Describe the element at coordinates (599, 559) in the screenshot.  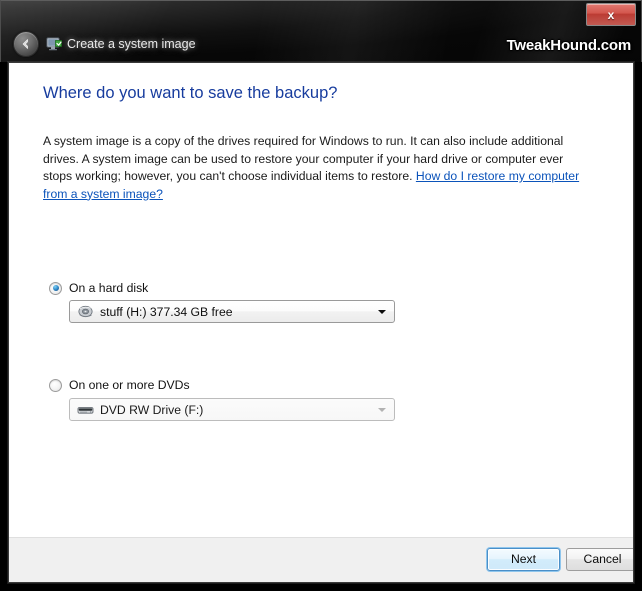
I see `cancel-button: Cancel` at that location.